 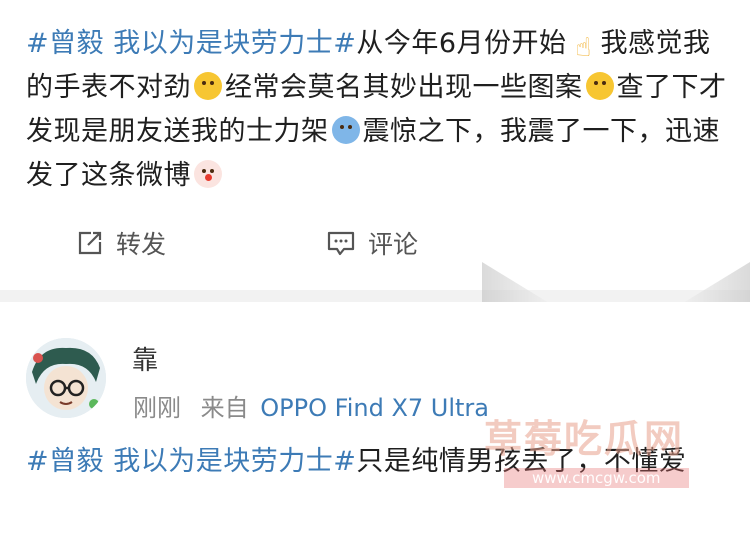 I want to click on clown-face-icon, so click(x=208, y=174).